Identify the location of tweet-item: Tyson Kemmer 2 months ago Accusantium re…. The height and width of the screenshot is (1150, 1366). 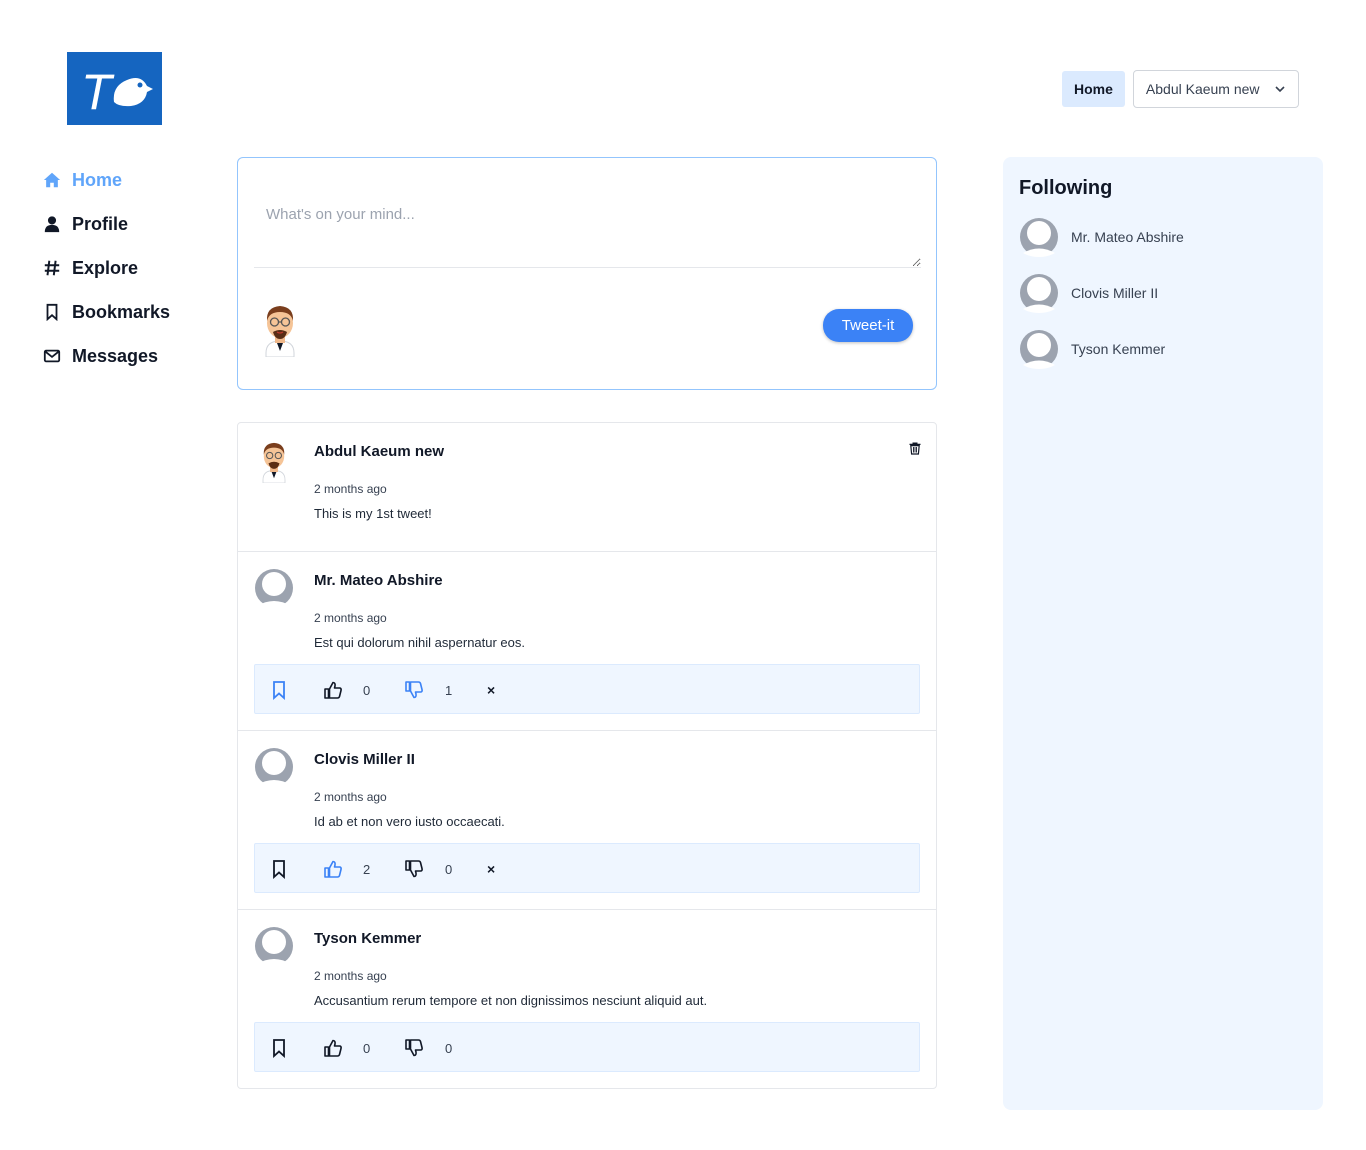
(587, 999).